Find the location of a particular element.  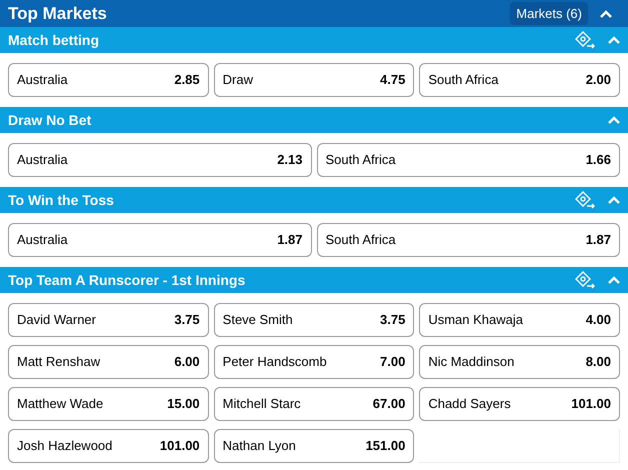

odds-button: David Warner 3.75 is located at coordinates (108, 320).